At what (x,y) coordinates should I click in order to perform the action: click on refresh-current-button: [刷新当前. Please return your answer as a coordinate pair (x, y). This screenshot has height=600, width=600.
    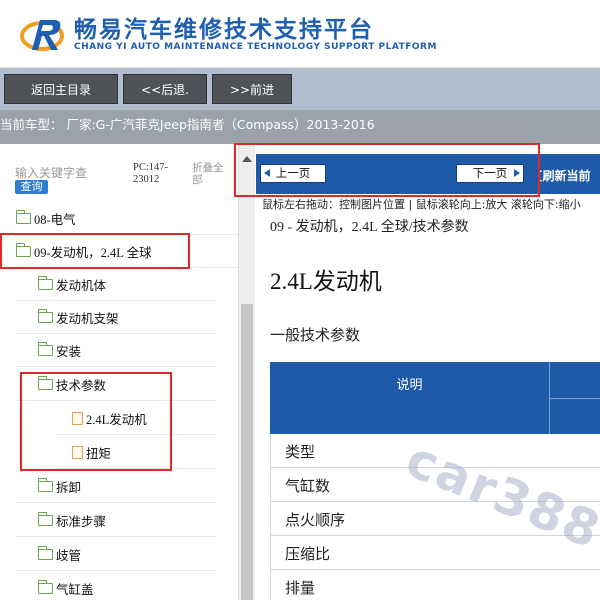
    Looking at the image, I should click on (564, 175).